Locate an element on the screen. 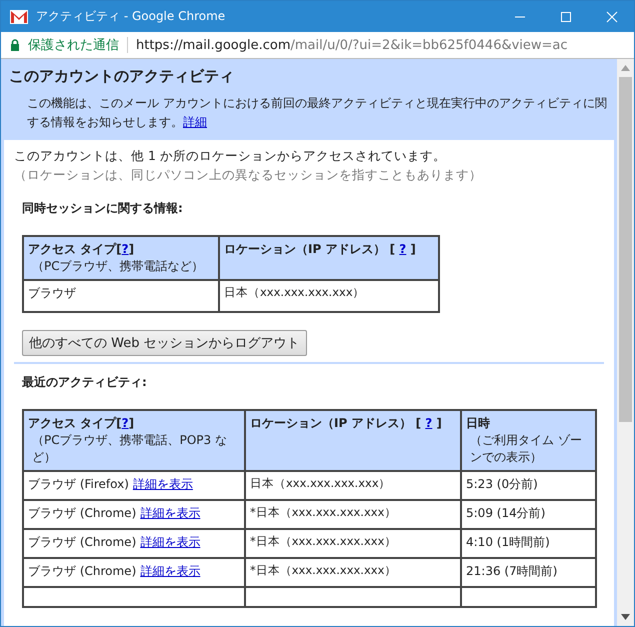 The width and height of the screenshot is (635, 627). notice-text: このアカウントは、他 1 か所のロケーションからアクセスされています。 is located at coordinates (230, 156).